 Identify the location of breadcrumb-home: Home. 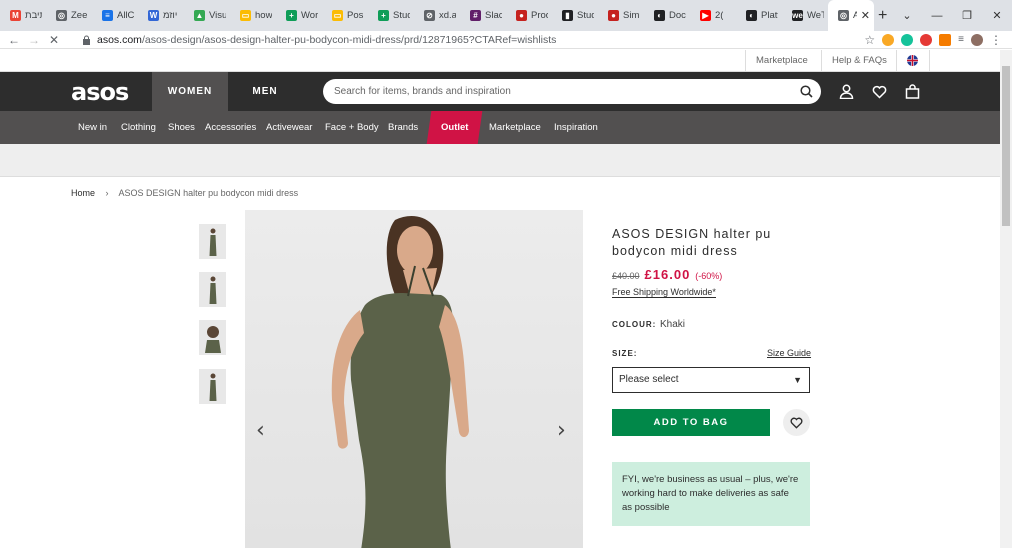
(83, 193).